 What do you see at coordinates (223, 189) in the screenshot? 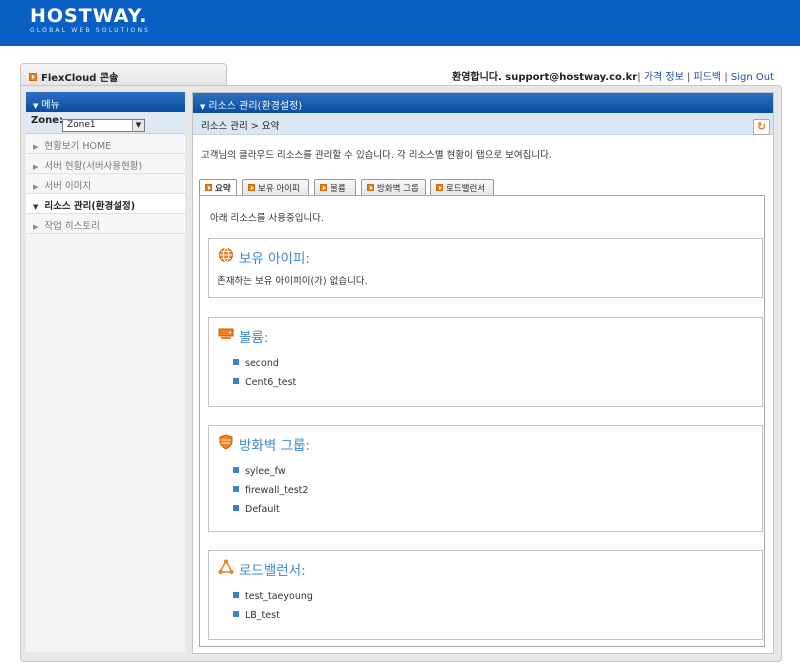
I see `tab-label: 요약` at bounding box center [223, 189].